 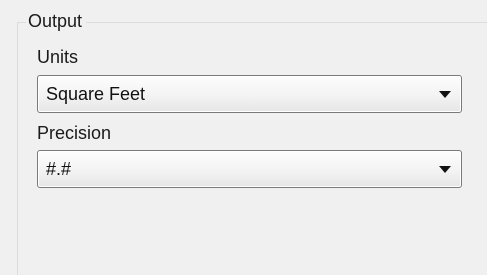 I want to click on precision-dropdown: #.#, so click(x=249, y=169).